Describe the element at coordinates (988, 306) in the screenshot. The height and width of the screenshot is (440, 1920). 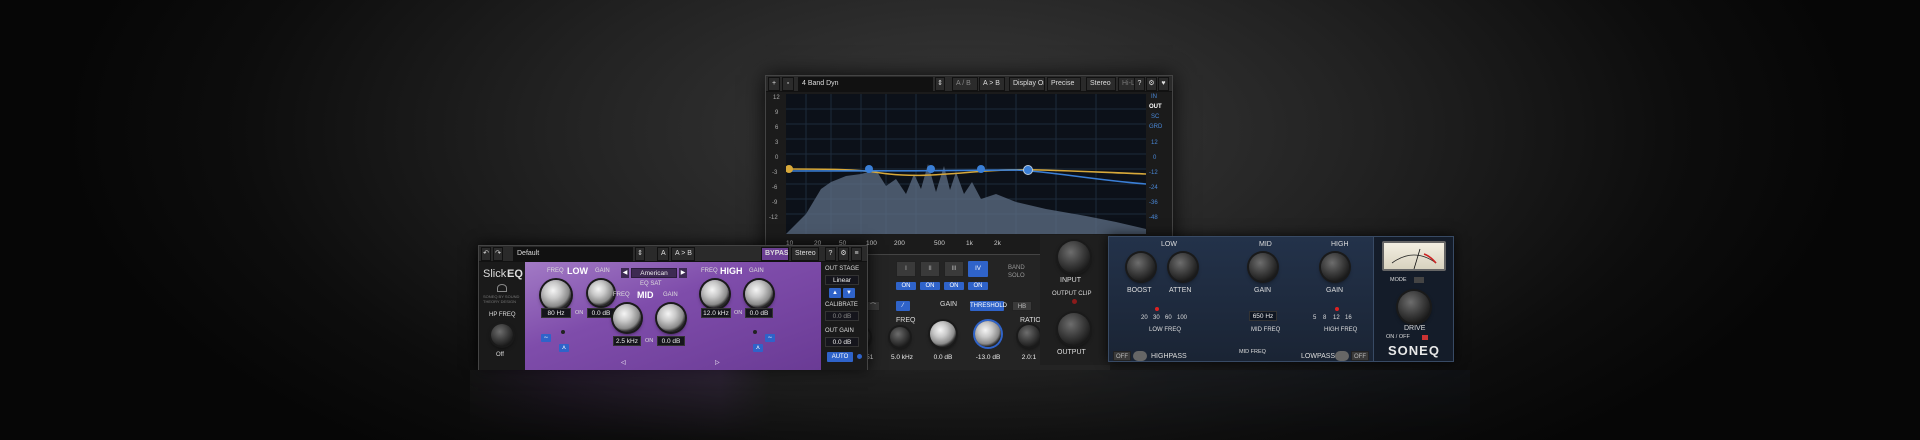
I see `threshold-button: THRESHOLD` at that location.